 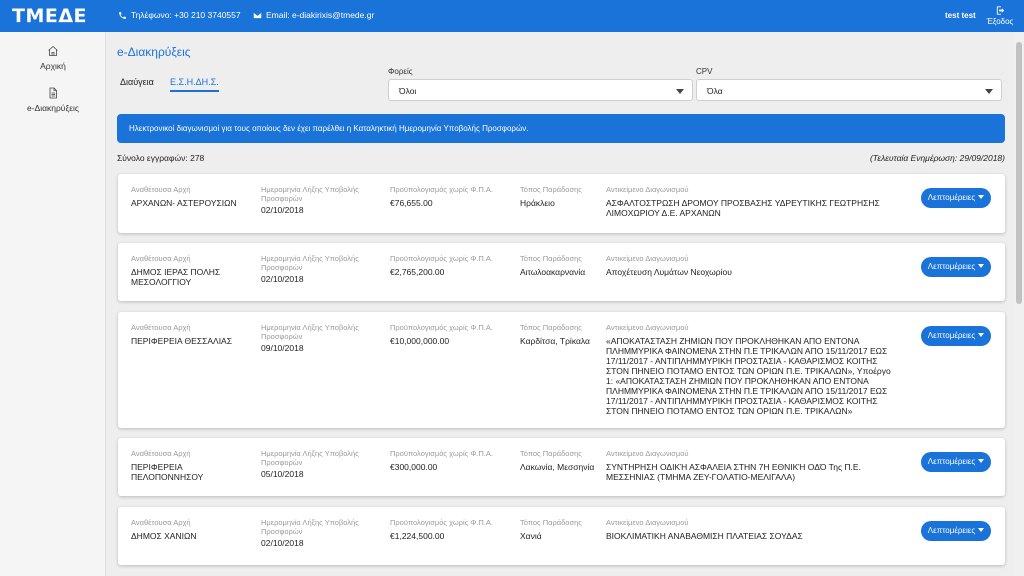 I want to click on email-contact: Email: e-diakirixis@tmede.gr, so click(x=313, y=15).